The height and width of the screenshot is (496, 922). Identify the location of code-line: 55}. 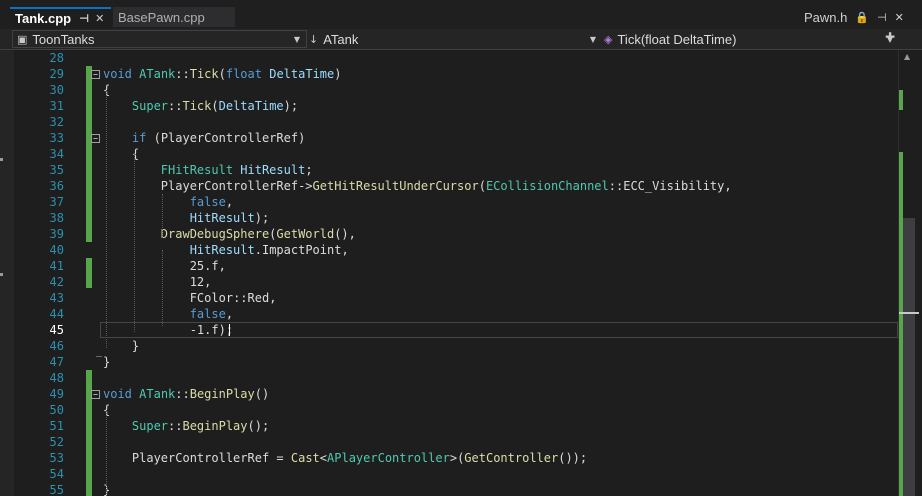
(450, 489).